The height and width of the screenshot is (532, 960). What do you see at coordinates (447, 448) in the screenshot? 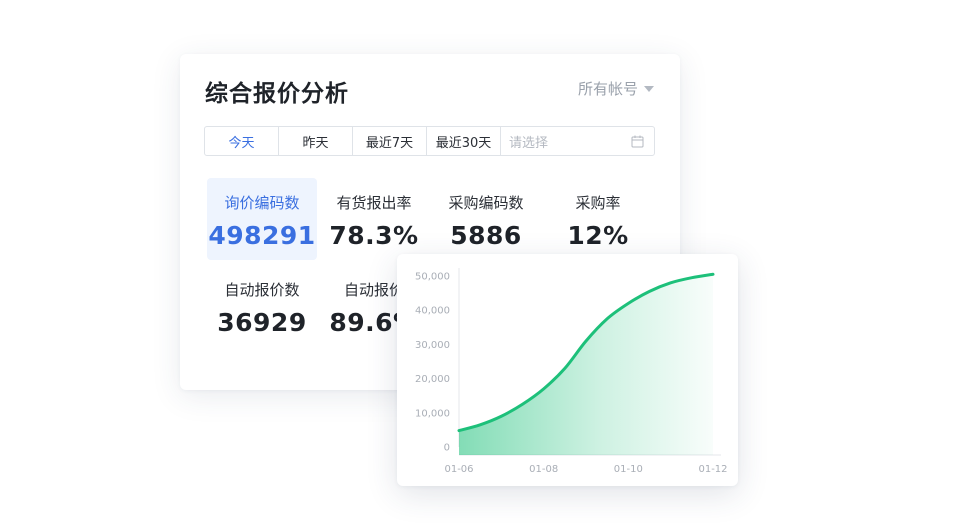
I see `y-tick-label: 0` at bounding box center [447, 448].